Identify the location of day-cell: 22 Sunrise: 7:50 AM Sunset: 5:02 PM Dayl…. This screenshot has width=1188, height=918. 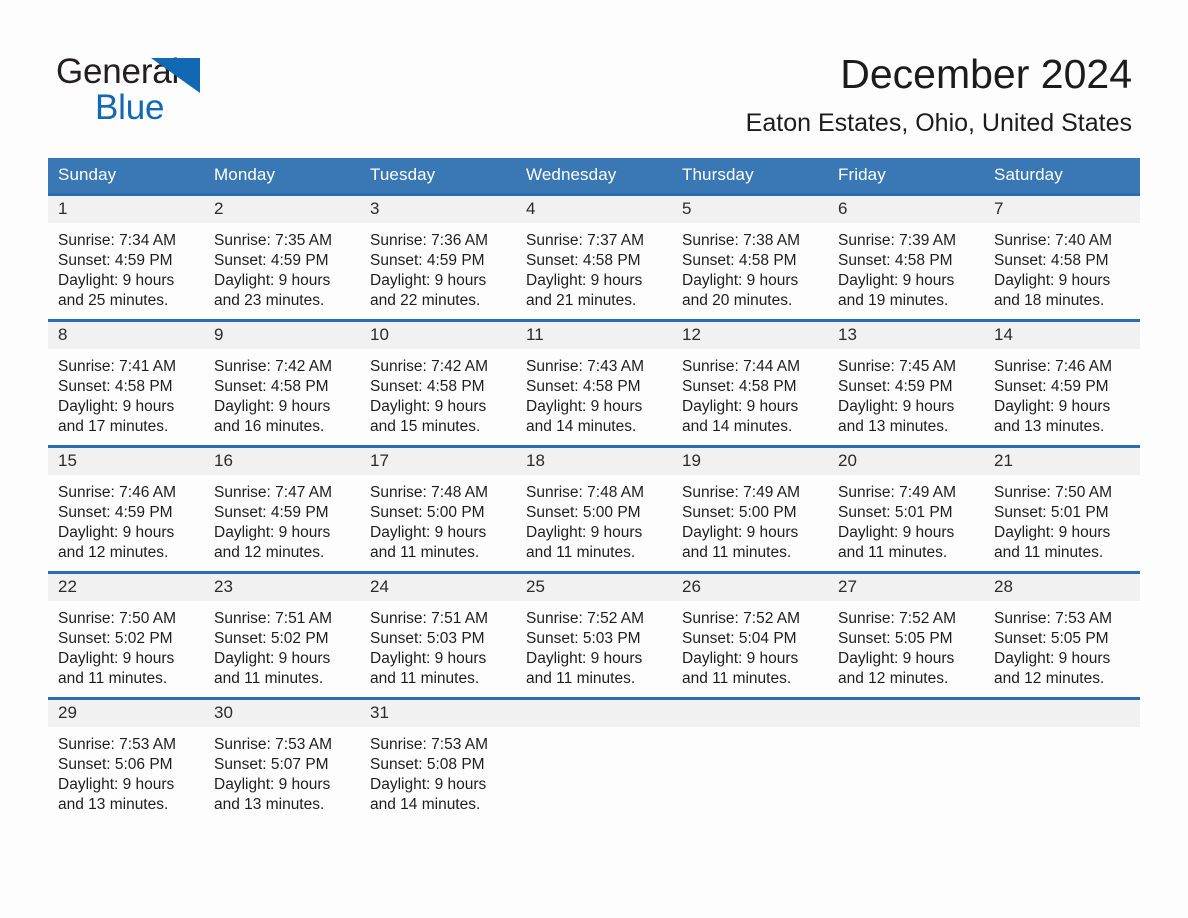
(126, 635).